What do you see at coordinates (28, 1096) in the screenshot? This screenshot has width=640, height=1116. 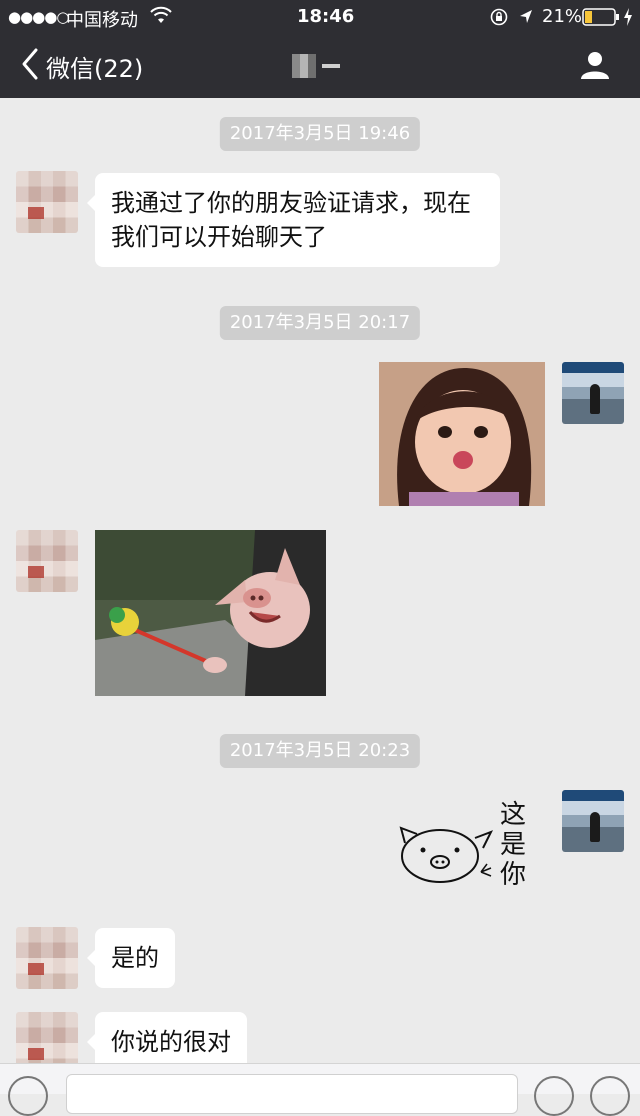 I see `voice-icon` at bounding box center [28, 1096].